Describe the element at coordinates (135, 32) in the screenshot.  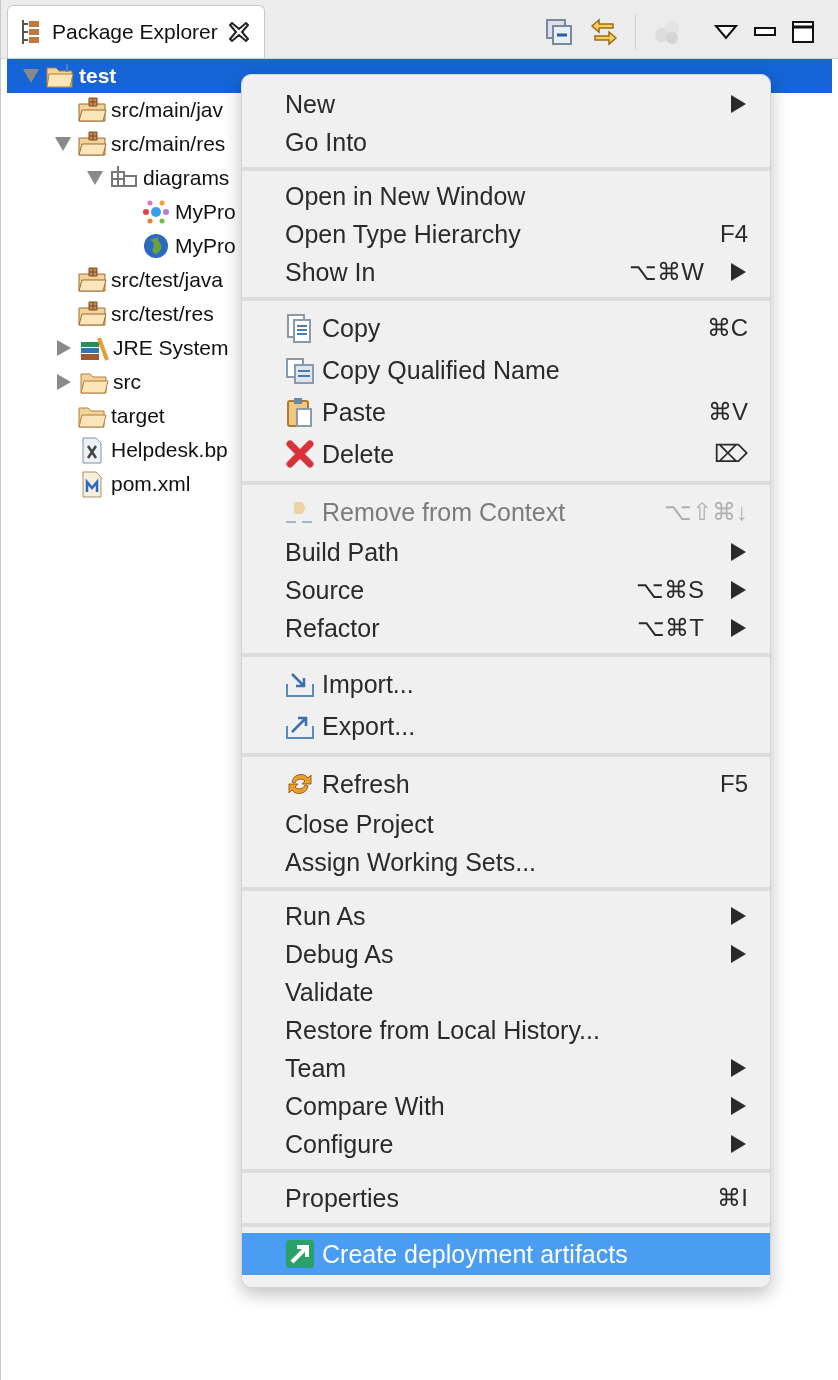
I see `tab-title: Package Explorer` at that location.